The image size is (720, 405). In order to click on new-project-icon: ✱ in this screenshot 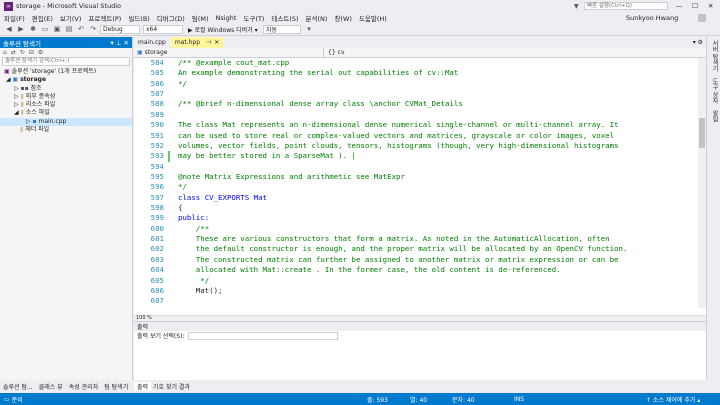, I will do `click(33, 29)`.